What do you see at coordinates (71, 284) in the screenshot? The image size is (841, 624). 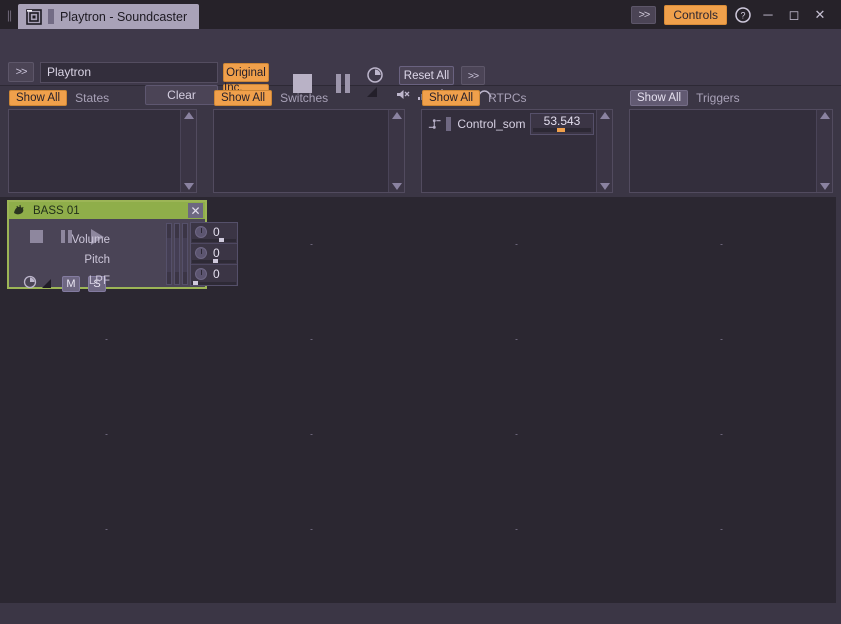 I see `mute-button: M` at bounding box center [71, 284].